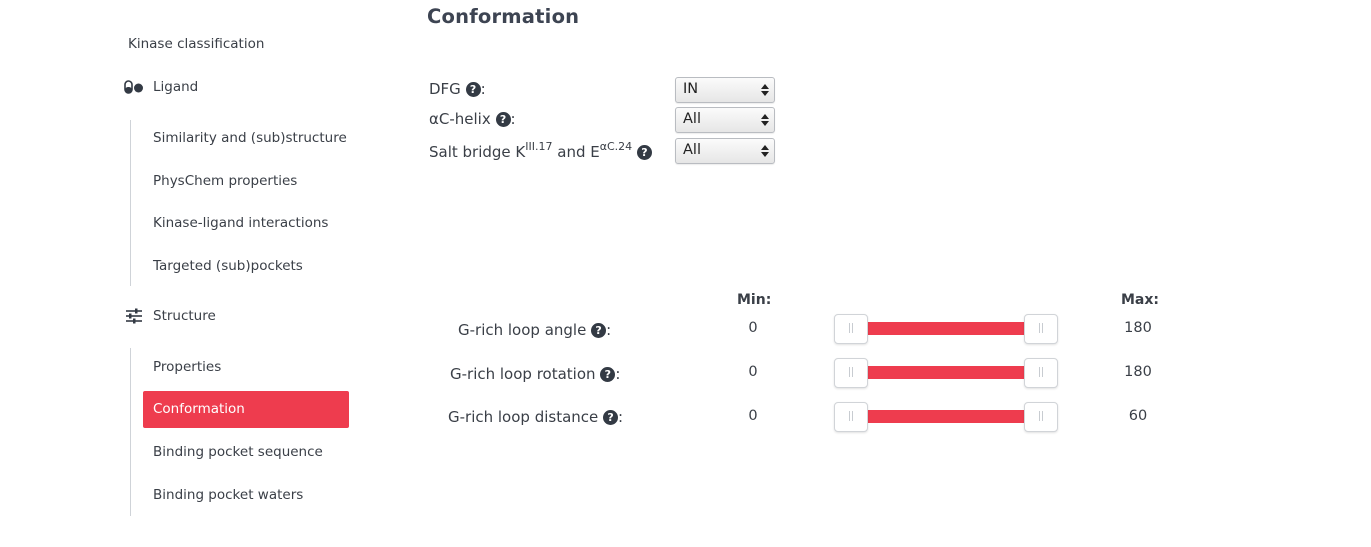 The height and width of the screenshot is (547, 1371). What do you see at coordinates (513, 119) in the screenshot?
I see `ac-helix-colon: :` at bounding box center [513, 119].